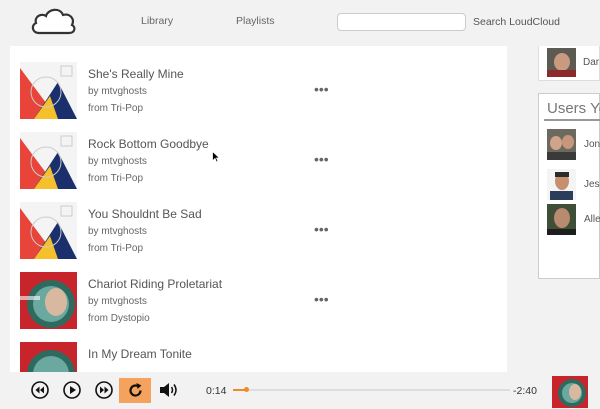 Image resolution: width=600 pixels, height=409 pixels. Describe the element at coordinates (40, 390) in the screenshot. I see `previous-track-icon` at that location.